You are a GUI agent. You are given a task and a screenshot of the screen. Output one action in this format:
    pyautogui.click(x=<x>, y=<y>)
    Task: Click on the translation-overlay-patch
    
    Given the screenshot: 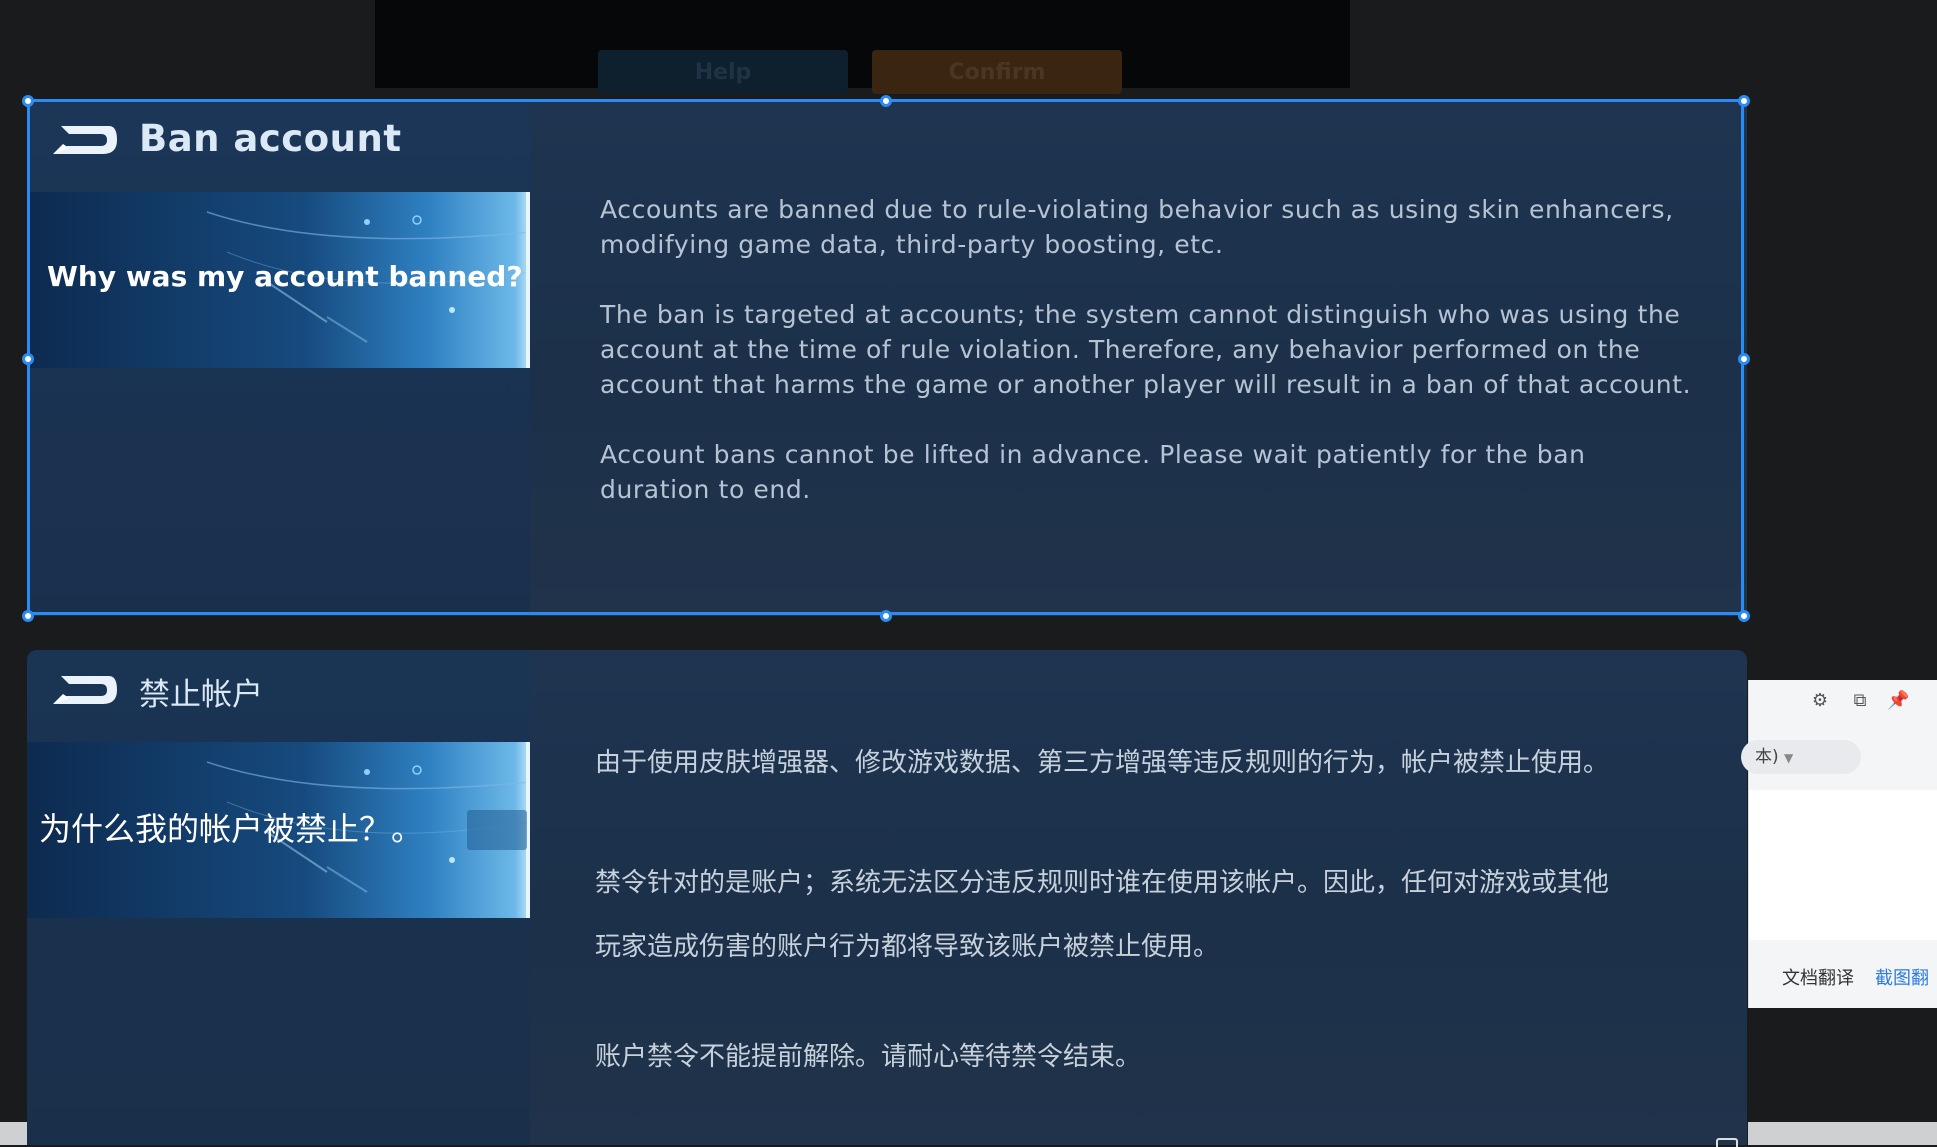 What is the action you would take?
    pyautogui.click(x=497, y=830)
    